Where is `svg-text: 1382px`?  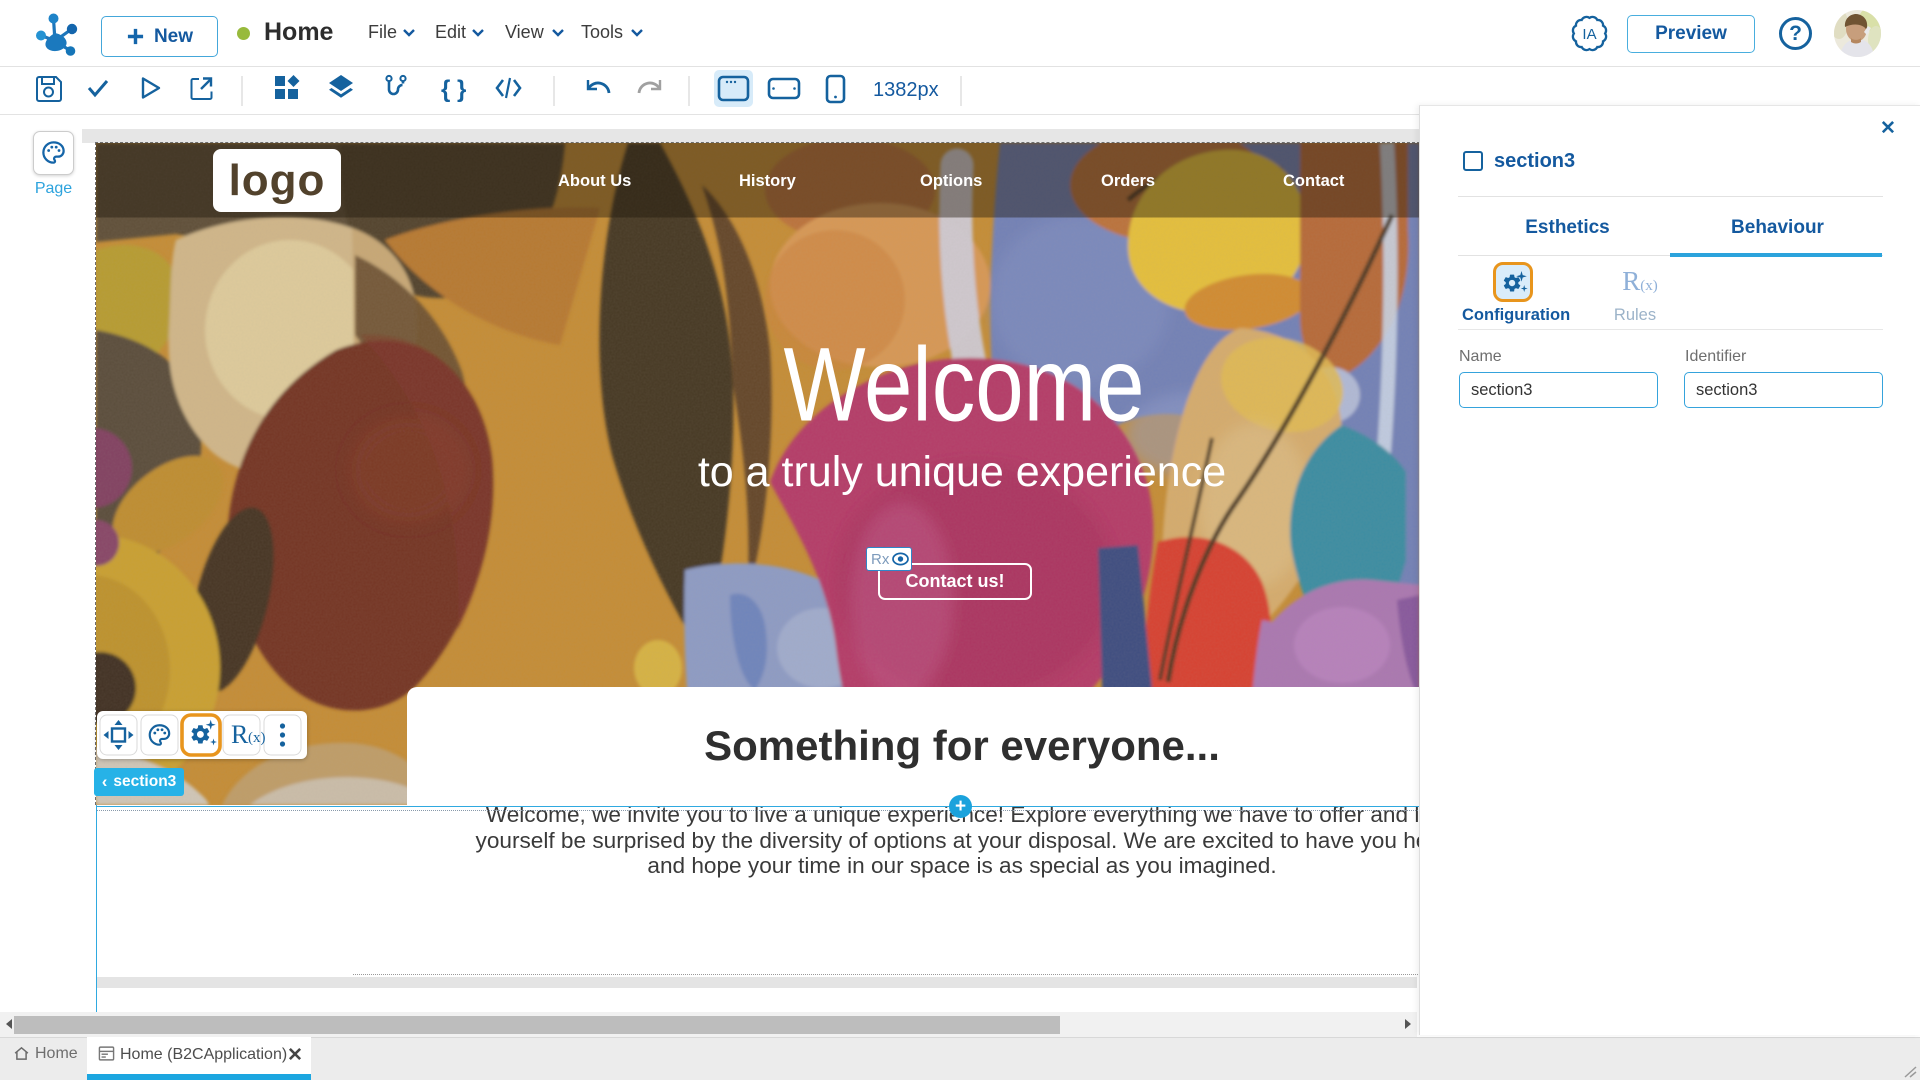
svg-text: 1382px is located at coordinates (906, 90).